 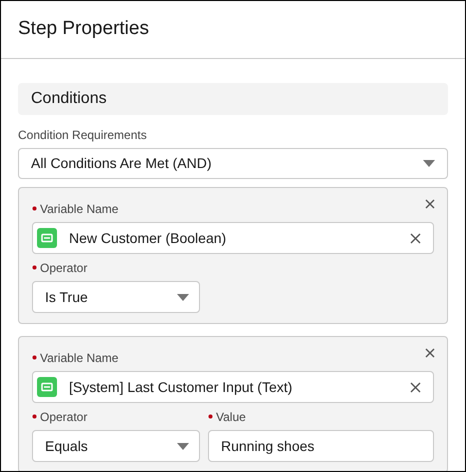 I want to click on field-label: Condition Requirements, so click(x=83, y=135).